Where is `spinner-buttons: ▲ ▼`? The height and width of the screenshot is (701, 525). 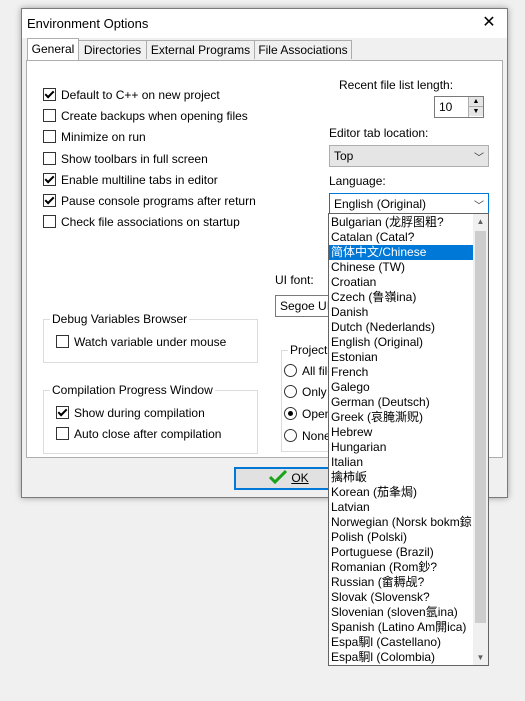
spinner-buttons: ▲ ▼ is located at coordinates (475, 107).